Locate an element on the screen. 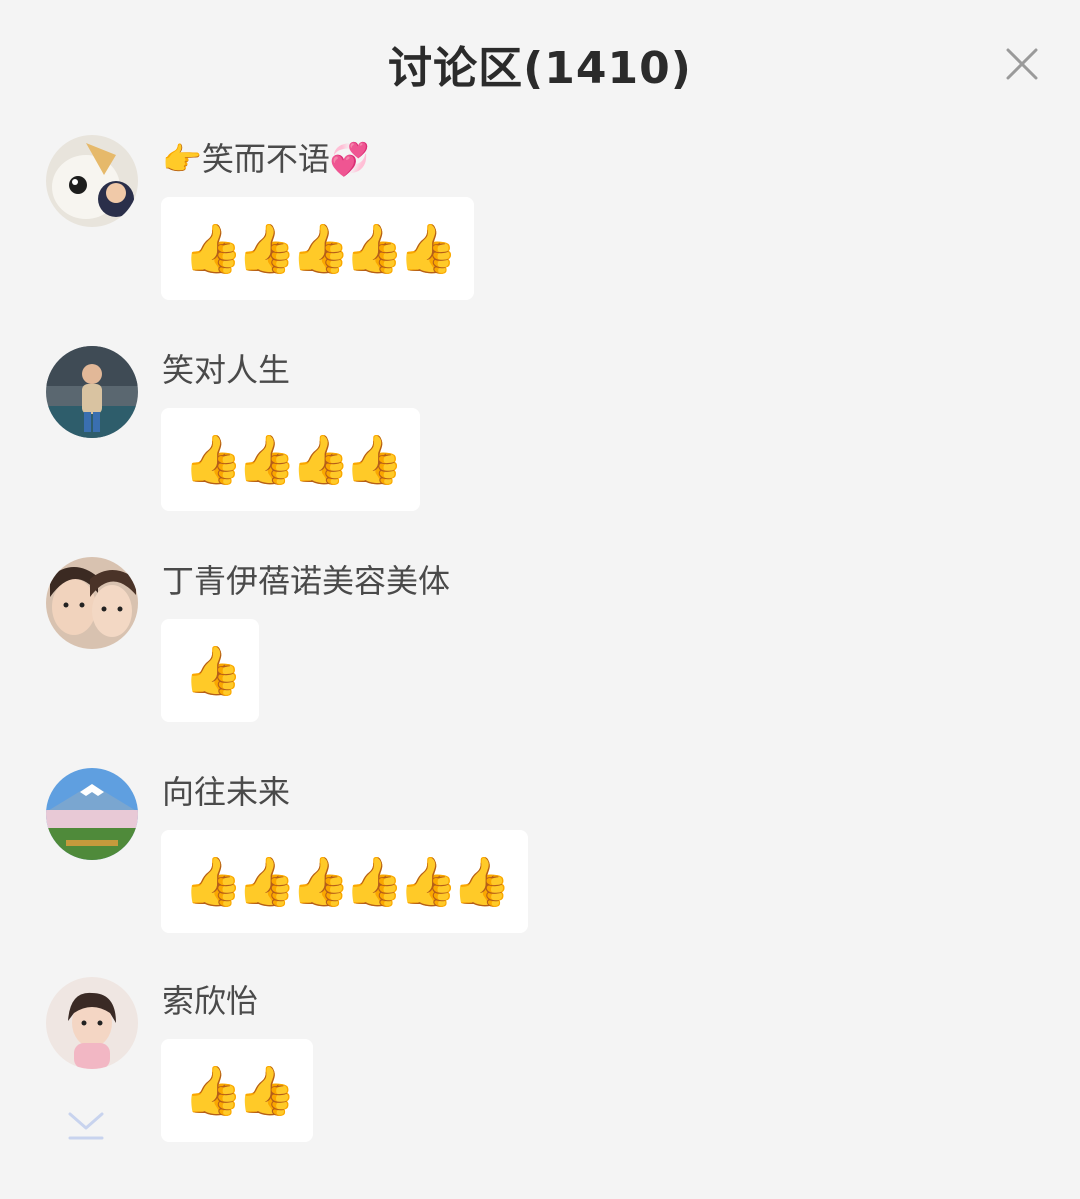 Image resolution: width=1080 pixels, height=1199 pixels. landscape-mountain-avatar is located at coordinates (92, 814).